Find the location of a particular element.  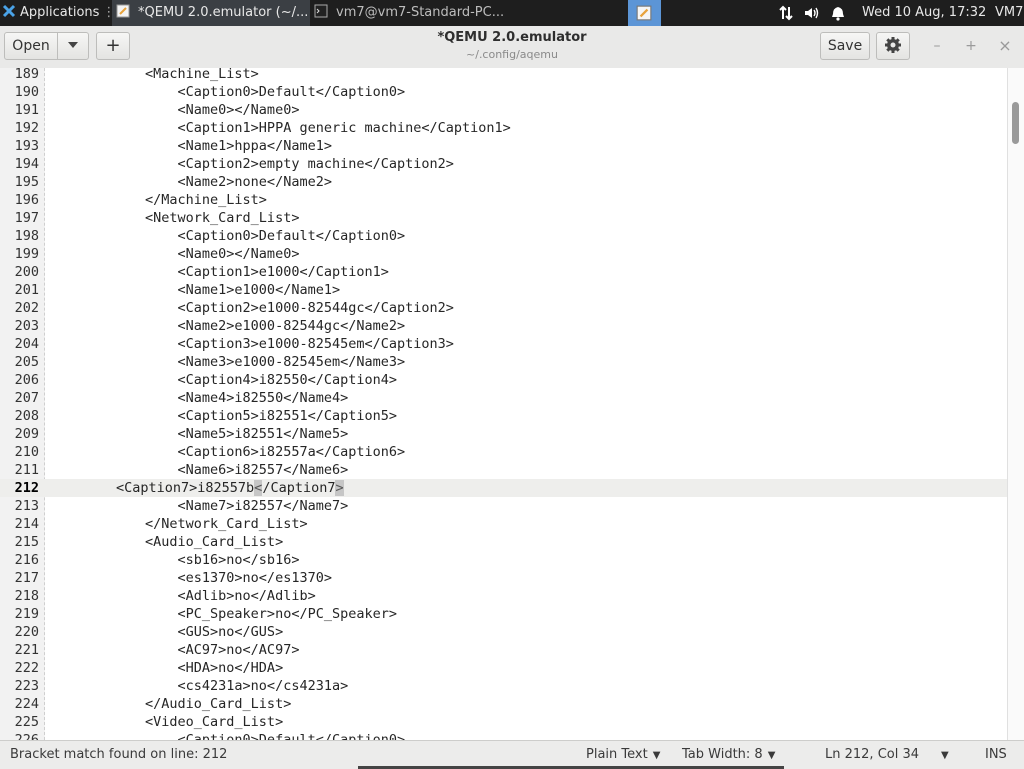

settings-button is located at coordinates (893, 46).